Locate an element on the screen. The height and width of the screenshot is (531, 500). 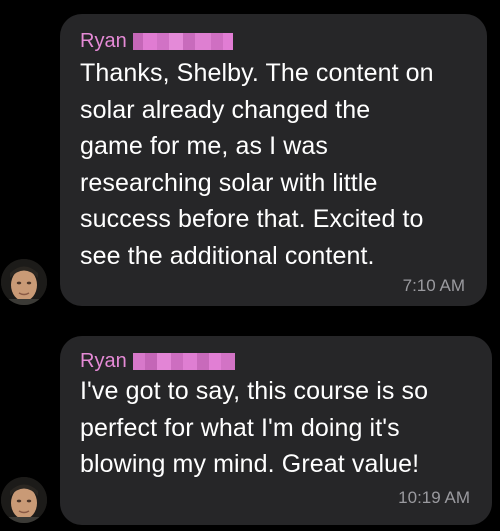
message-timestamp: 10:19 AM is located at coordinates (434, 497).